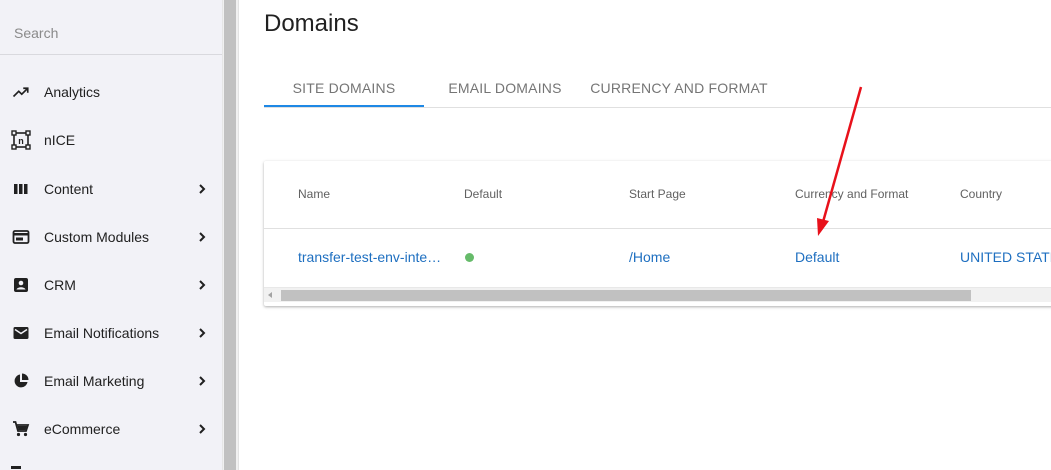 This screenshot has height=470, width=1051. I want to click on email-icon, so click(21, 333).